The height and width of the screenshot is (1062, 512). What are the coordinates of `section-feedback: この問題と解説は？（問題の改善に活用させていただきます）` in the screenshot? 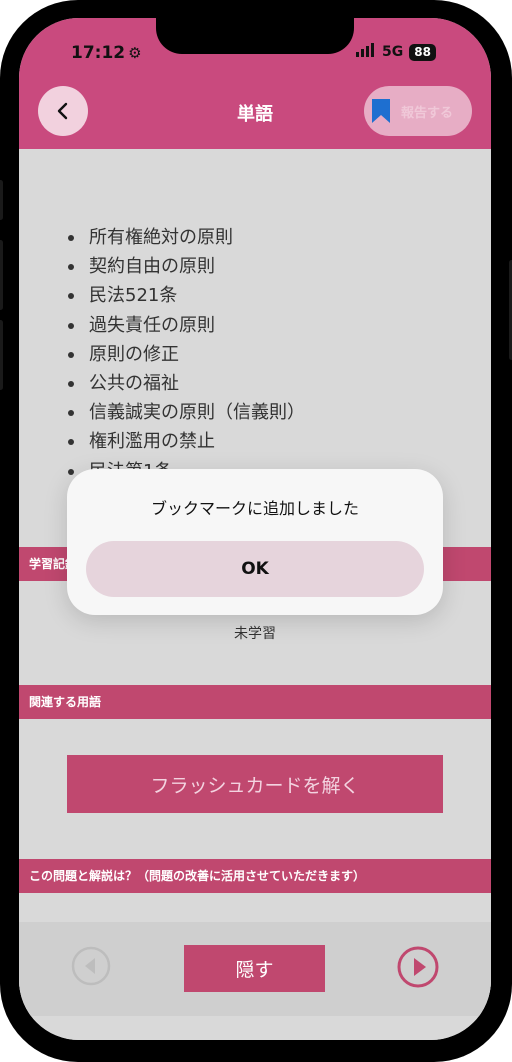 It's located at (255, 876).